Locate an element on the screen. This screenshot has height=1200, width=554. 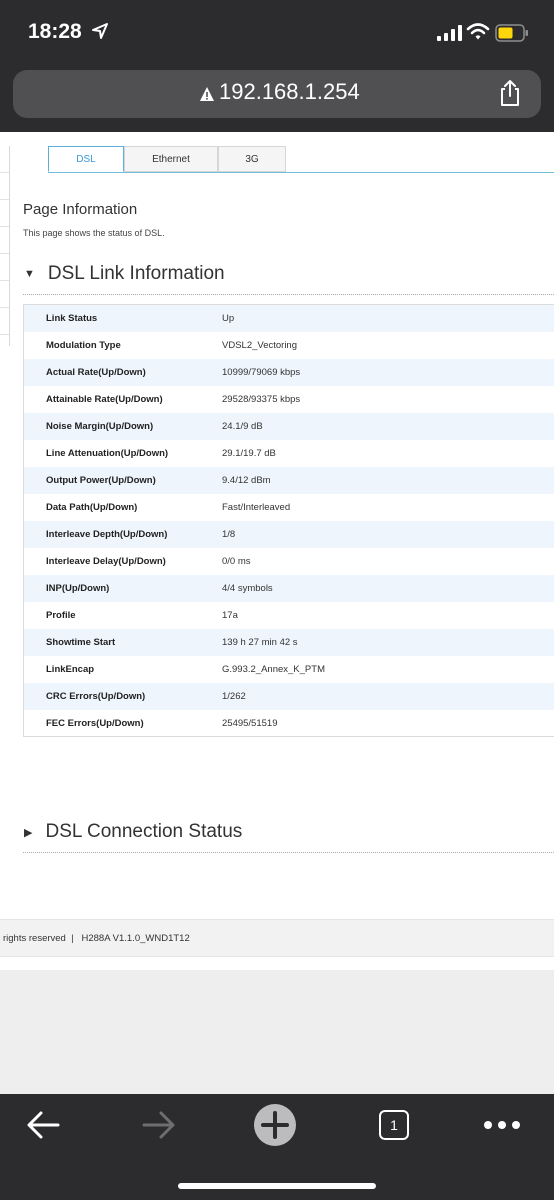
row-value: G.993.2_Annex_K_PTM is located at coordinates (273, 669).